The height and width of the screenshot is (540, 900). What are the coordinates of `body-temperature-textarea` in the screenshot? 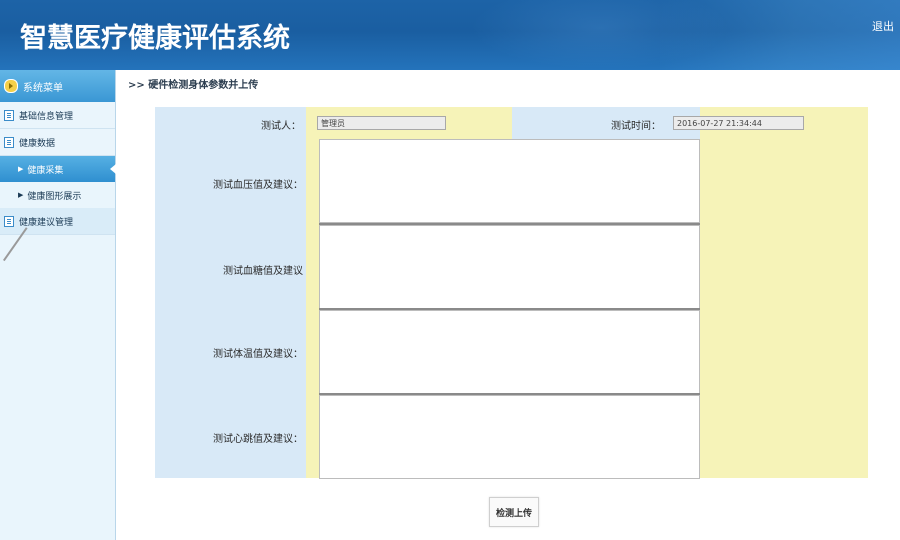 It's located at (509, 352).